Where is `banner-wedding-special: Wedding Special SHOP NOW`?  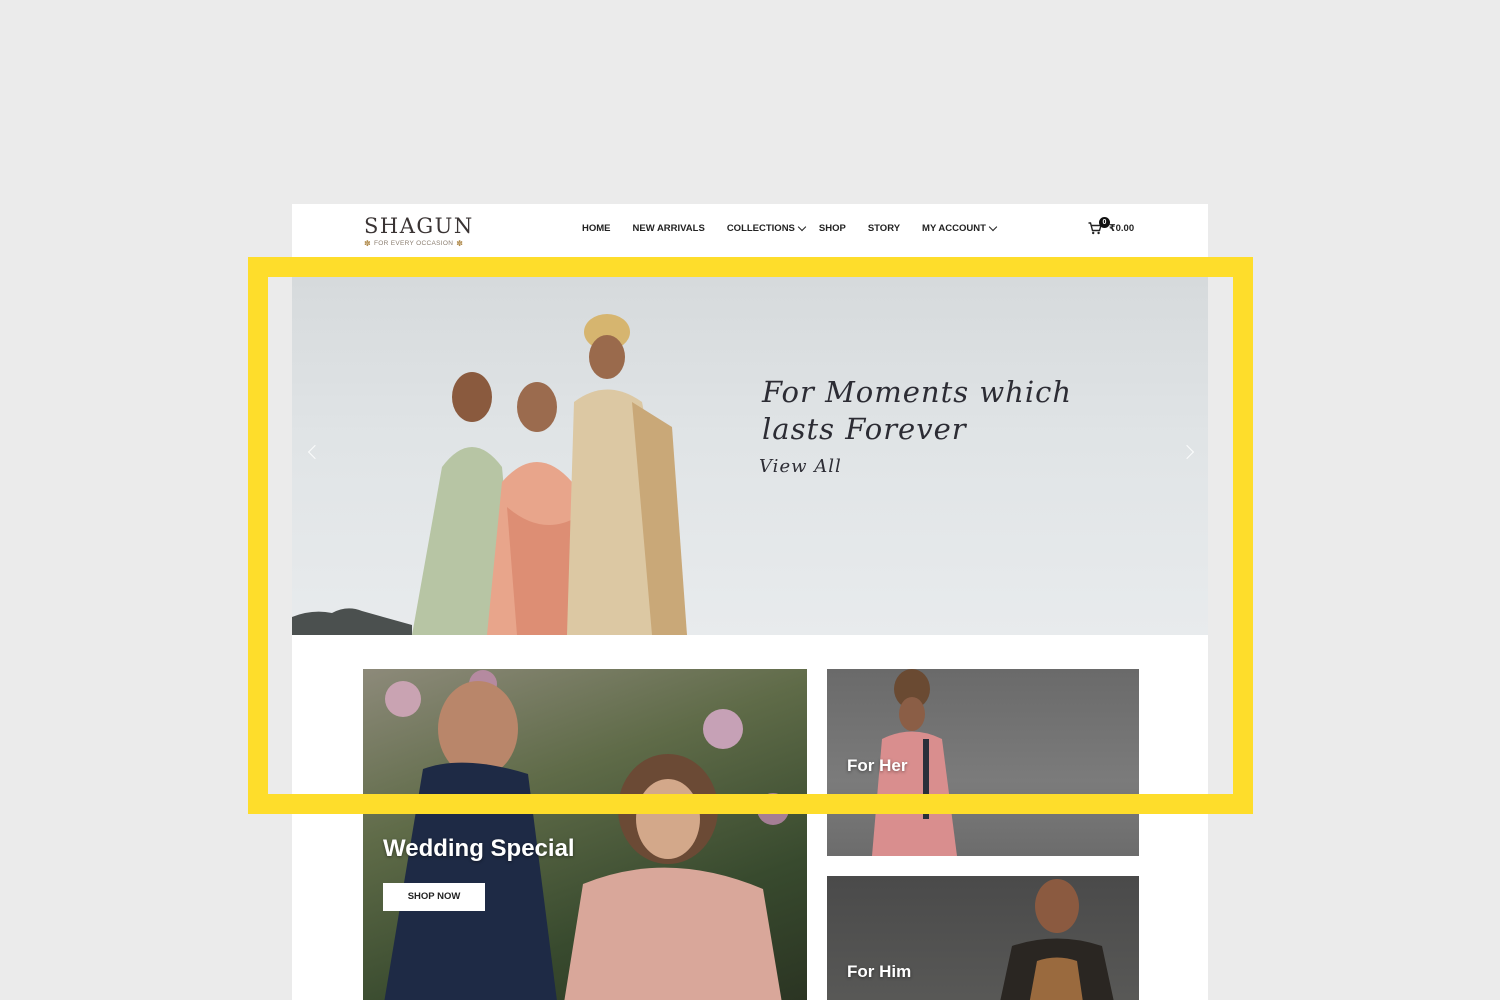 banner-wedding-special: Wedding Special SHOP NOW is located at coordinates (585, 834).